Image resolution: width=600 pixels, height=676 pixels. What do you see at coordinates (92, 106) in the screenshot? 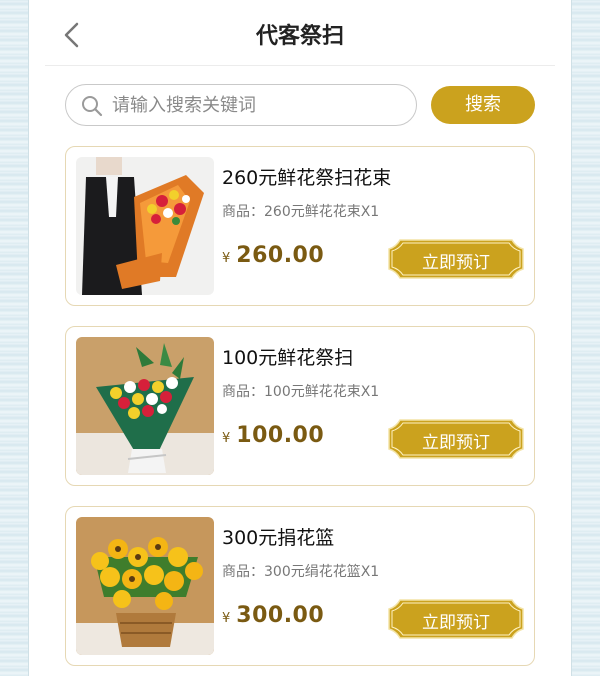
I see `search-icon` at bounding box center [92, 106].